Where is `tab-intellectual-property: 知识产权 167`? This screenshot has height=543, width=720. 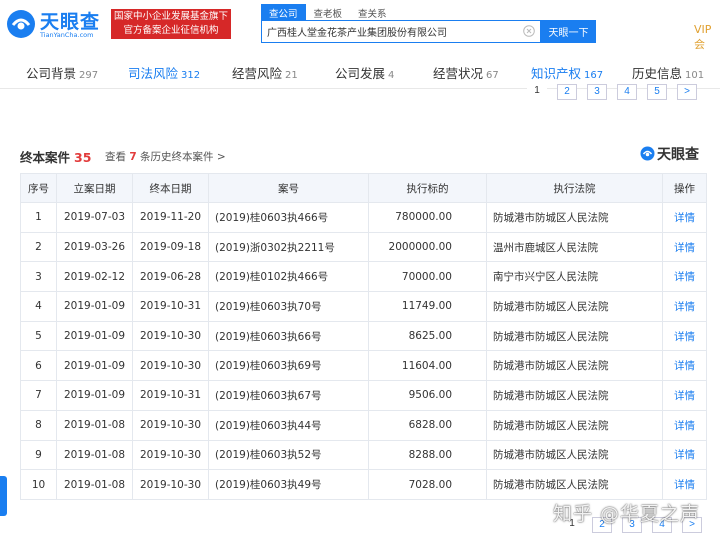
tab-intellectual-property: 知识产权 167 is located at coordinates (567, 72).